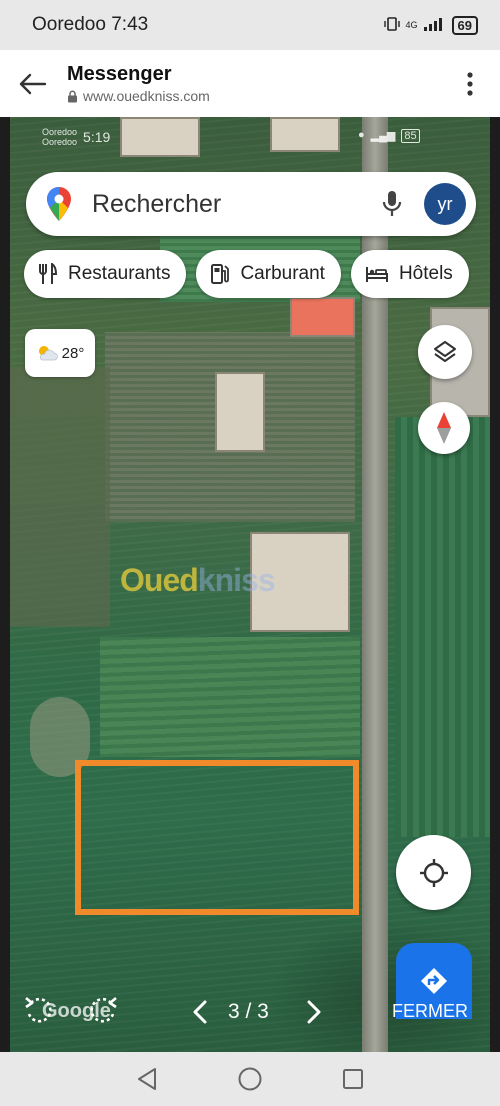 Image resolution: width=500 pixels, height=1106 pixels. Describe the element at coordinates (48, 353) in the screenshot. I see `partly-cloudy-icon` at that location.